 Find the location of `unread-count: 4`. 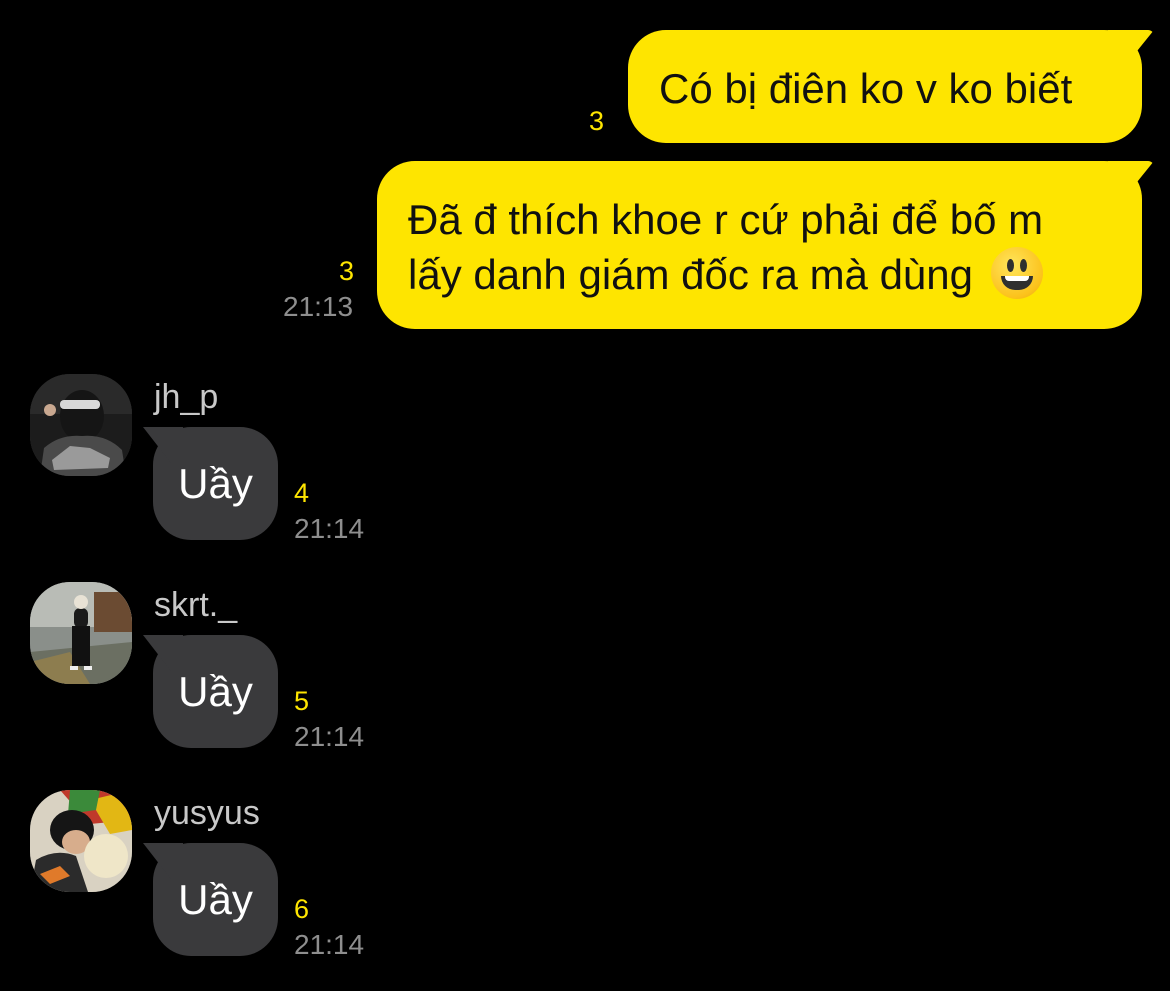

unread-count: 4 is located at coordinates (302, 493).